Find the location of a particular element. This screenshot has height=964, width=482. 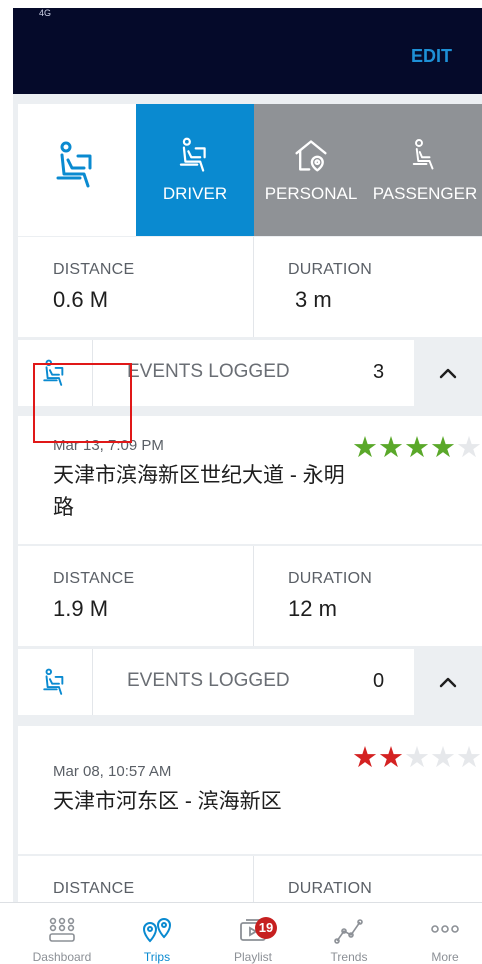

tab-trips: Trips is located at coordinates (157, 933).